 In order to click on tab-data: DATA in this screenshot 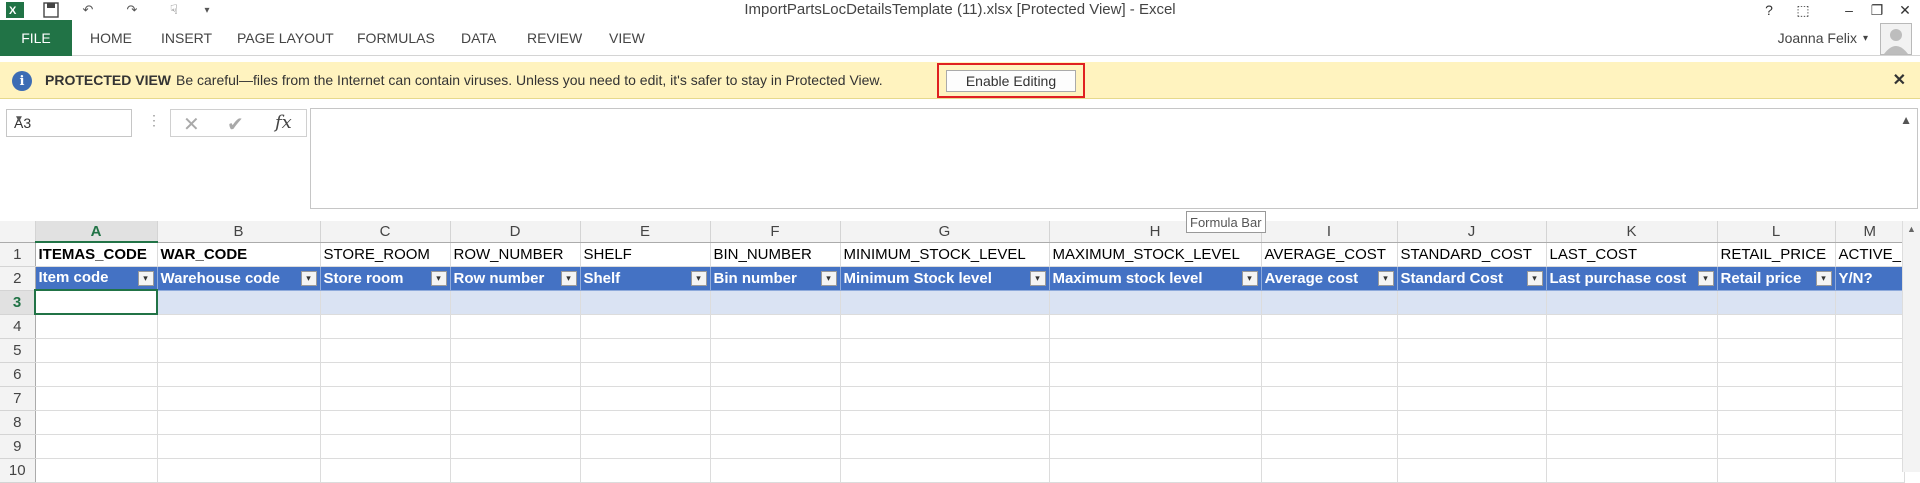, I will do `click(478, 38)`.